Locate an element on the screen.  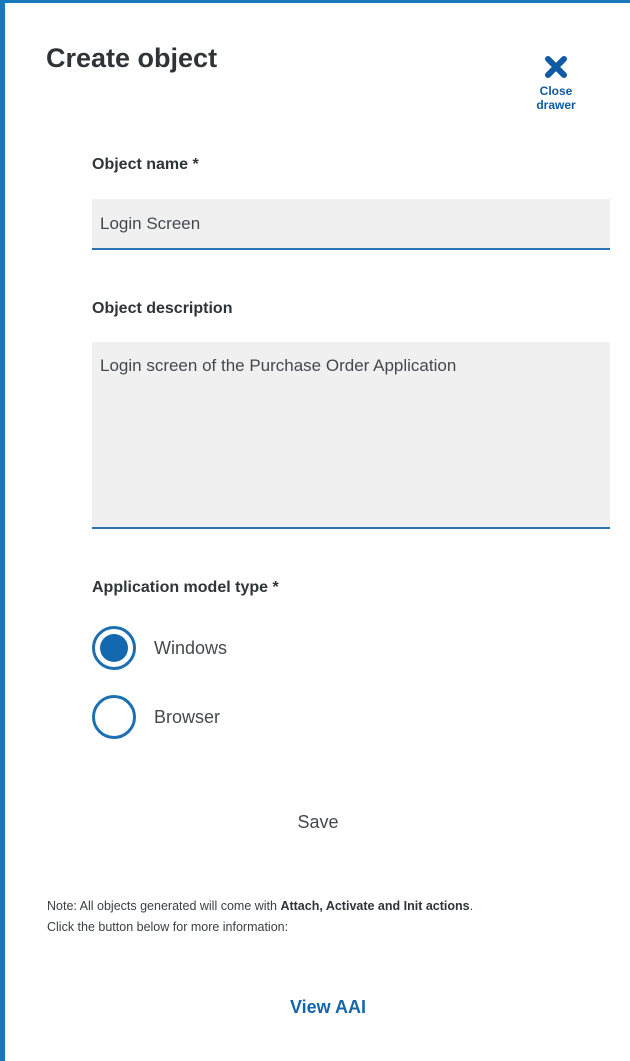
radio-option-windows: Windows is located at coordinates (159, 648).